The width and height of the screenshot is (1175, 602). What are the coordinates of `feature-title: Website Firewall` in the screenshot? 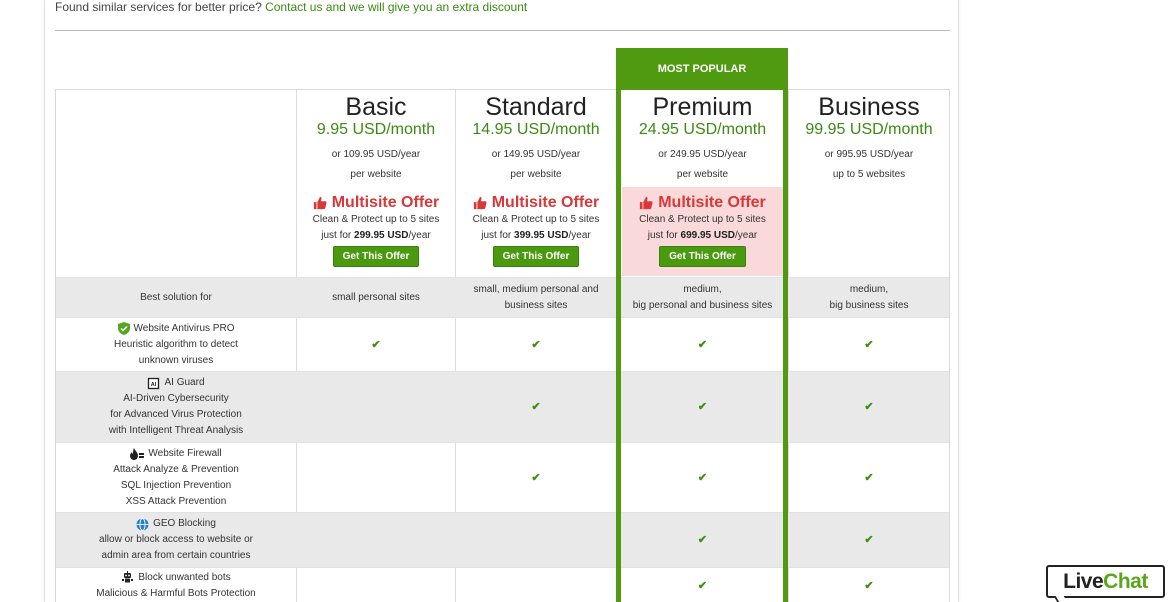 It's located at (176, 454).